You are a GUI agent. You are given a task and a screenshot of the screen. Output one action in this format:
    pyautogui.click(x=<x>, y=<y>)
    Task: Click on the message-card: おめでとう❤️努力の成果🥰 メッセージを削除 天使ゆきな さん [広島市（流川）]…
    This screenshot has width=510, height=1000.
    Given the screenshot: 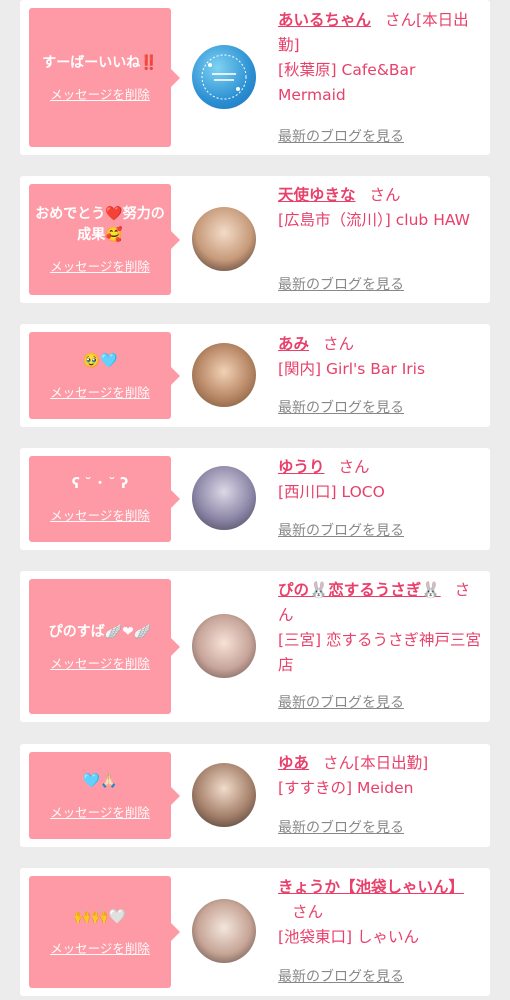 What is the action you would take?
    pyautogui.click(x=255, y=239)
    